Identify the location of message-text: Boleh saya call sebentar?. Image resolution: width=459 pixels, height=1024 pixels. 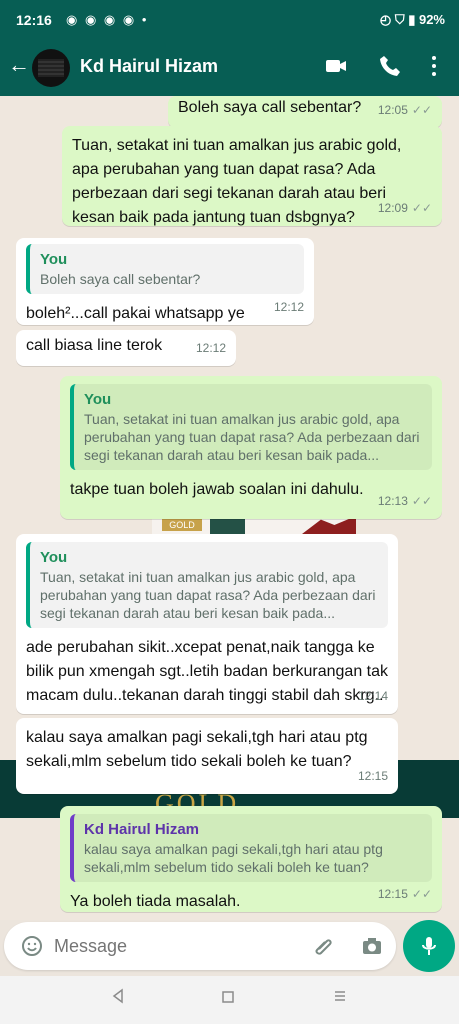
(270, 107).